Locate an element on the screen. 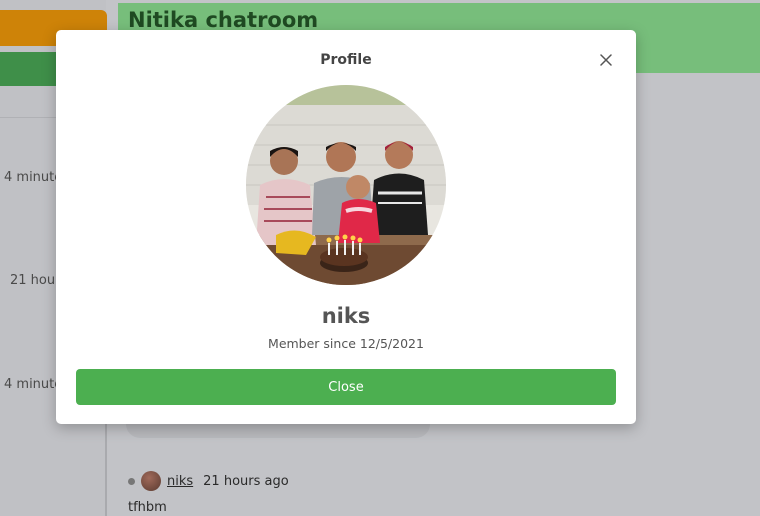 Image resolution: width=760 pixels, height=516 pixels. close-button: Close is located at coordinates (346, 387).